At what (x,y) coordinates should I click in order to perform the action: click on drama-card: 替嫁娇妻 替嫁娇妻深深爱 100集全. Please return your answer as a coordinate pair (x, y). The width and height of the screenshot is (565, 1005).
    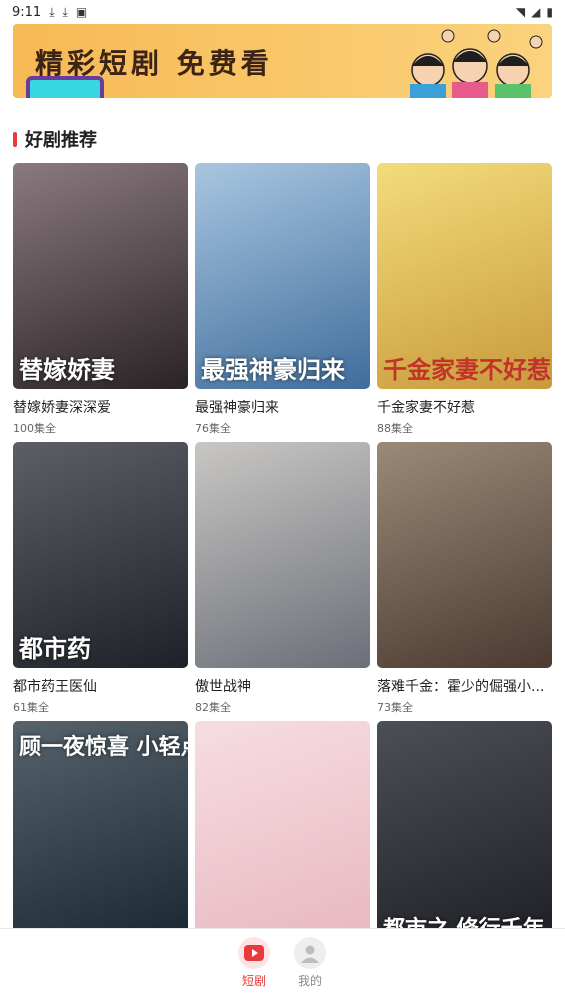
    Looking at the image, I should click on (100, 299).